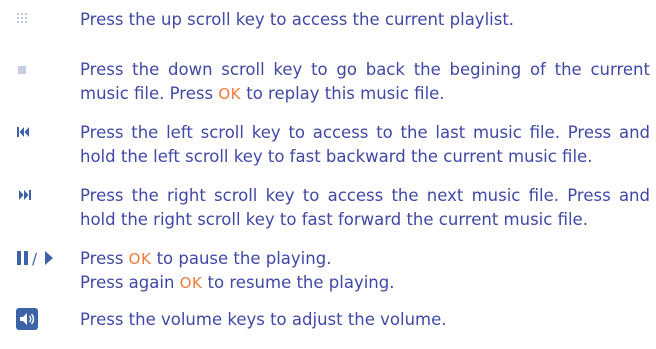 The height and width of the screenshot is (349, 656). What do you see at coordinates (46, 75) in the screenshot?
I see `stop-square-icon` at bounding box center [46, 75].